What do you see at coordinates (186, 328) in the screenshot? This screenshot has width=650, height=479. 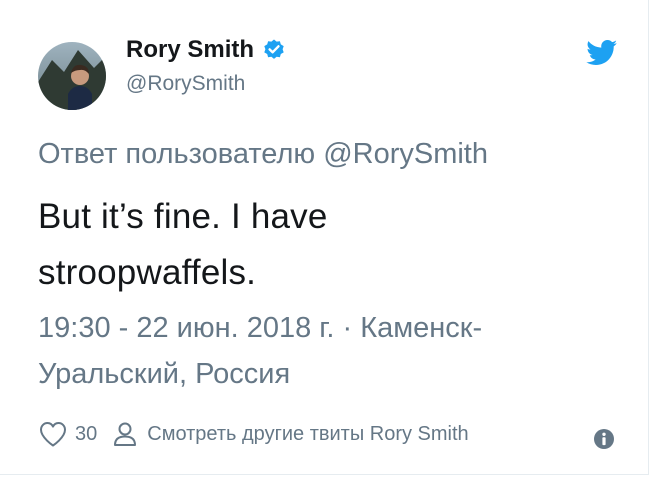 I see `tweet-timestamp: 19:30 - 22 июн. 2018 г.` at bounding box center [186, 328].